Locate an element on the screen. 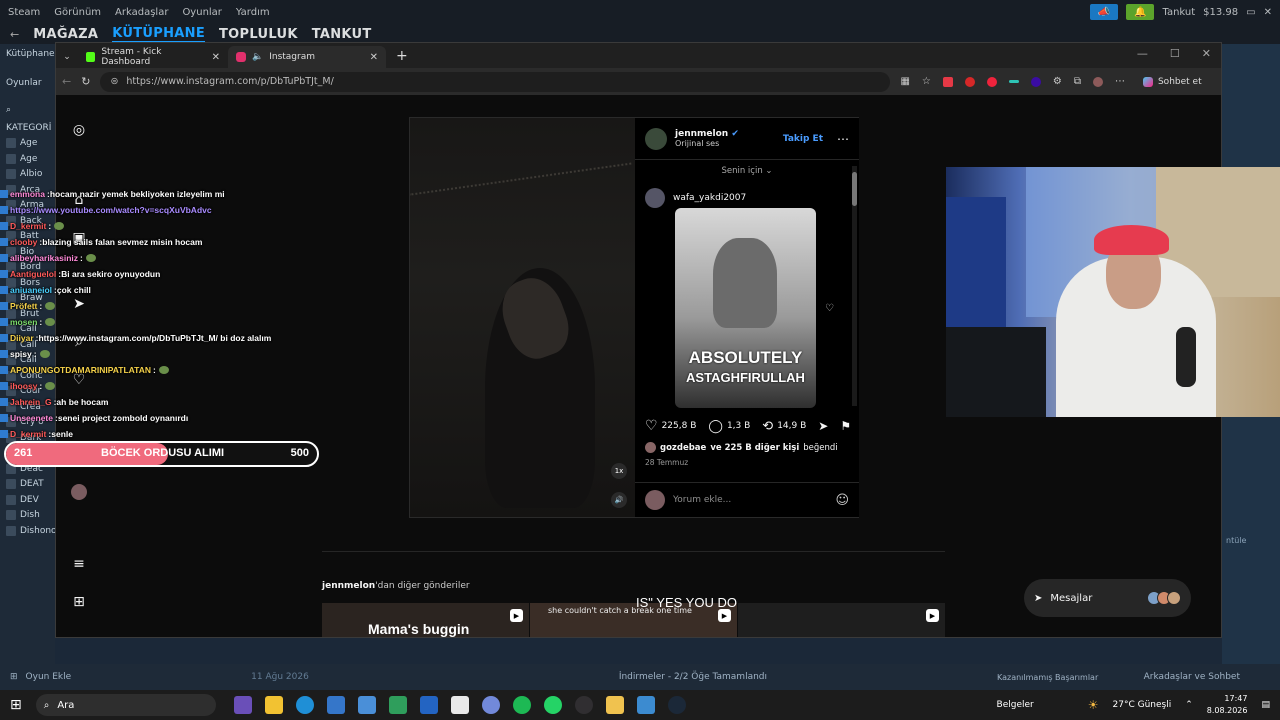  discord-icon is located at coordinates (490, 705).